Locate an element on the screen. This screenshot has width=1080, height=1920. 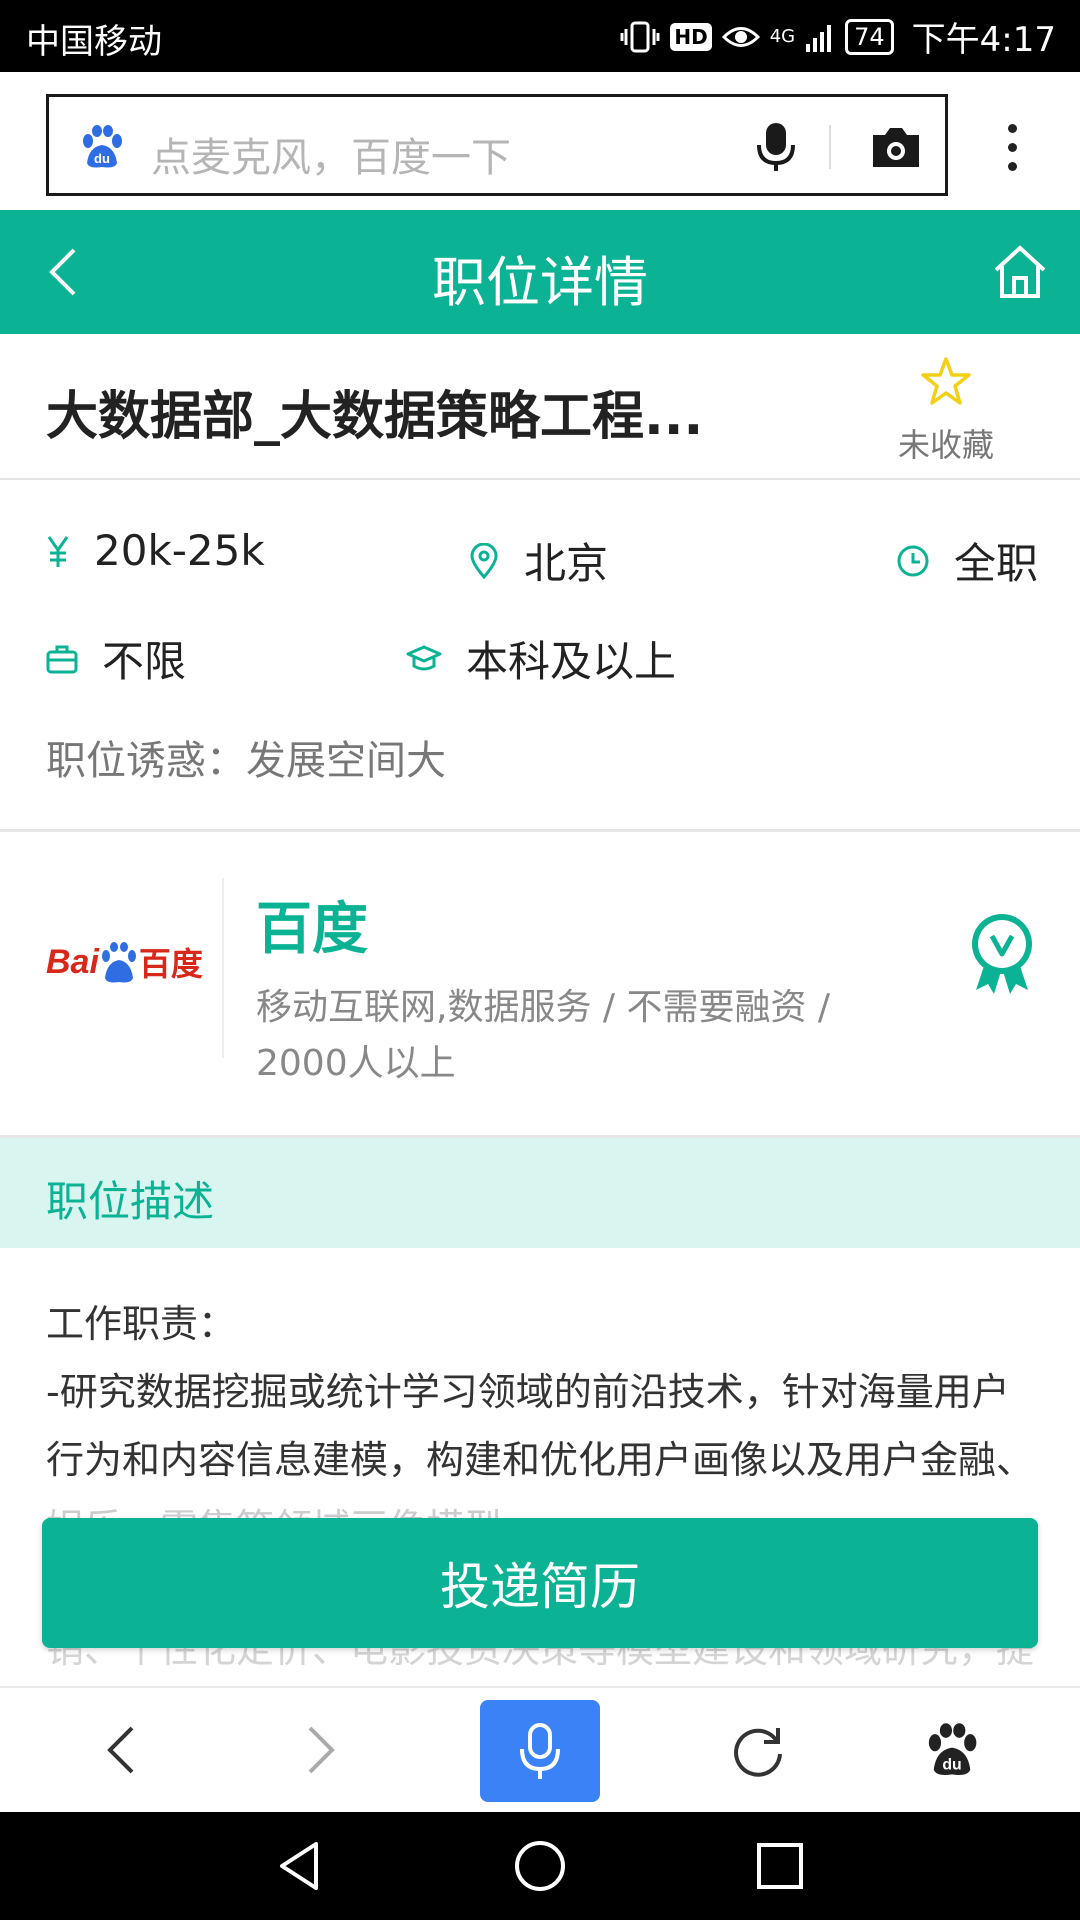
refresh-button is located at coordinates (758, 1750).